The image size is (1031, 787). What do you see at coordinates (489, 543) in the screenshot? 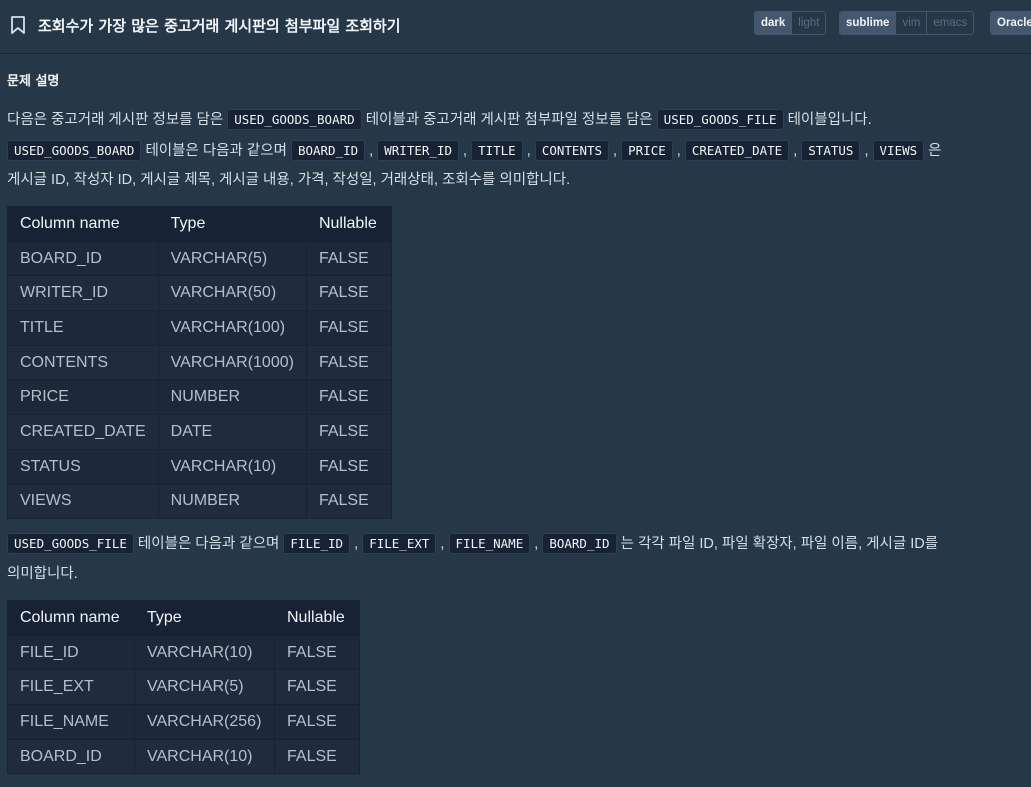
I see `column-name-code: FILE_NAME` at bounding box center [489, 543].